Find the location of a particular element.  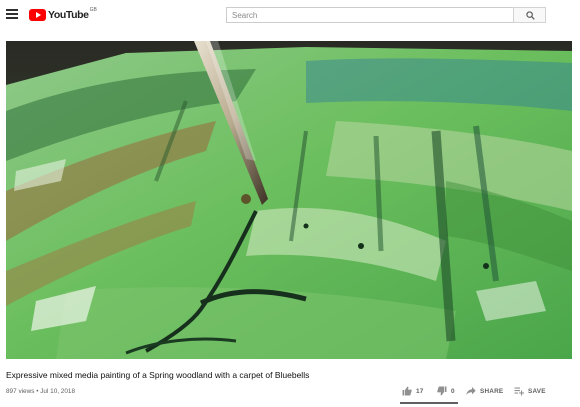

thumbs-up-icon is located at coordinates (407, 391).